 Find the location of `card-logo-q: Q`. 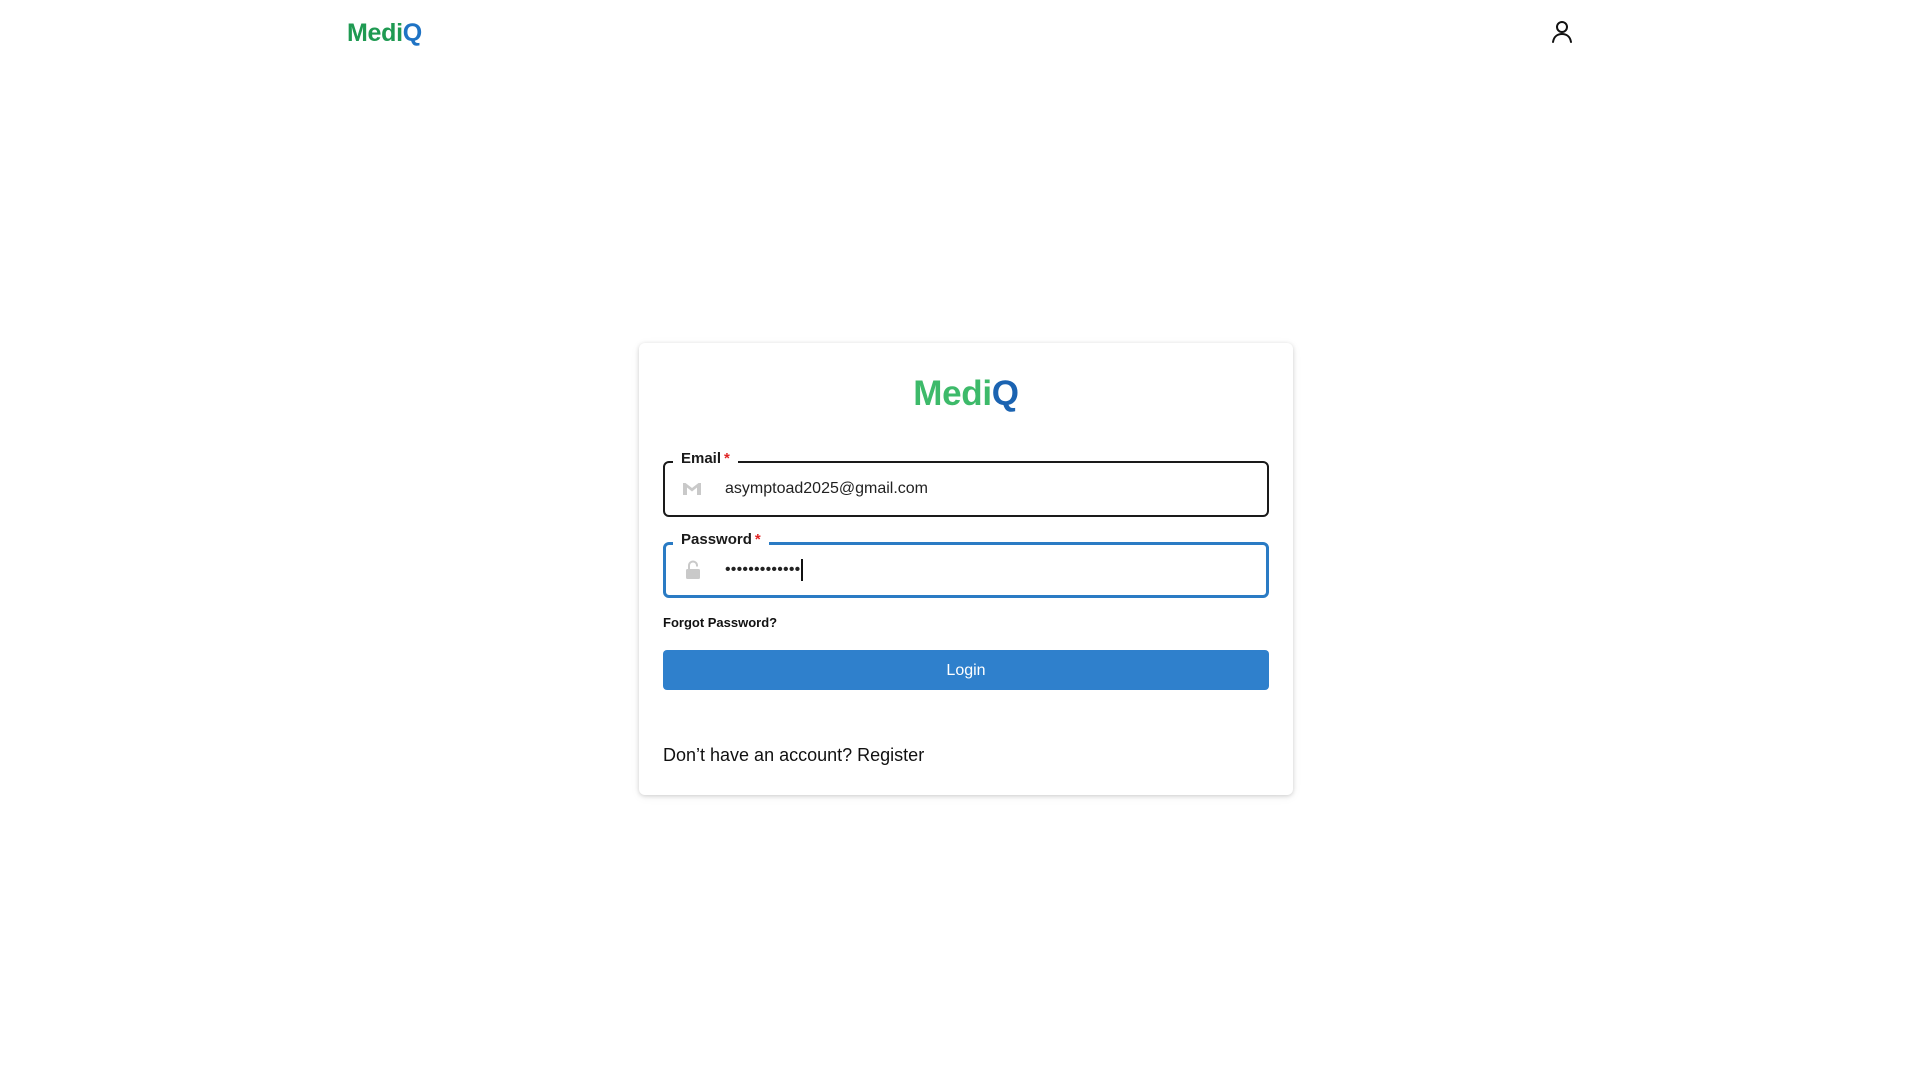

card-logo-q: Q is located at coordinates (1005, 393).